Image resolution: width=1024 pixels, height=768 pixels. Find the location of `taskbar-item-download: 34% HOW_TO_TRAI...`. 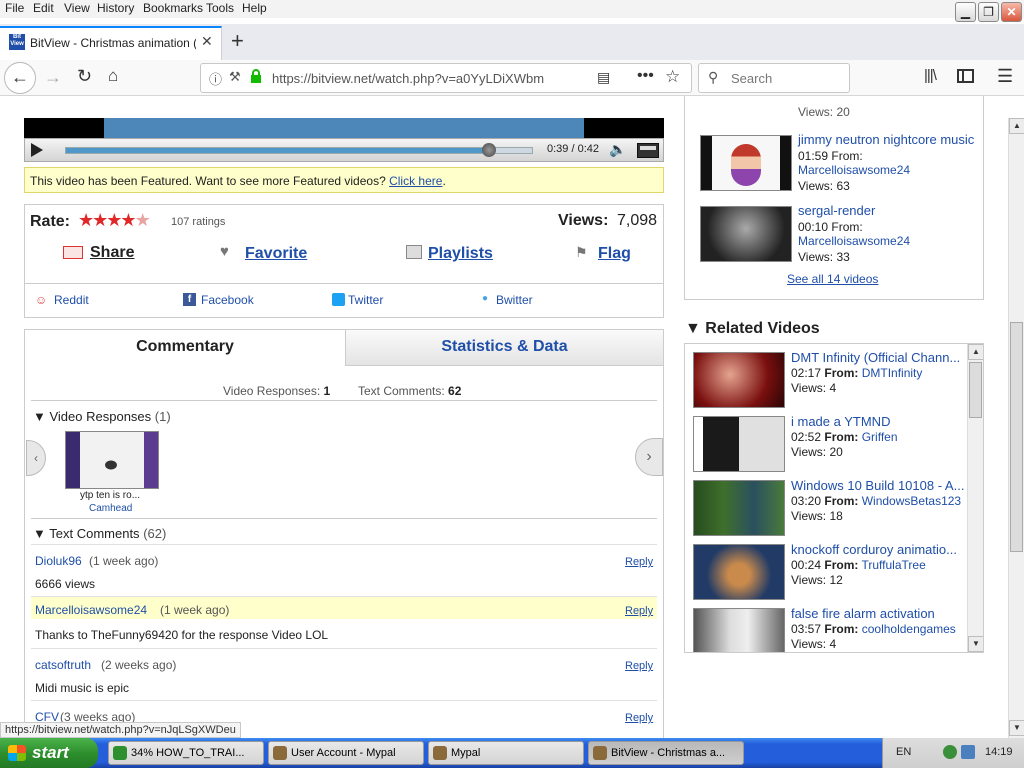

taskbar-item-download: 34% HOW_TO_TRAI... is located at coordinates (186, 753).